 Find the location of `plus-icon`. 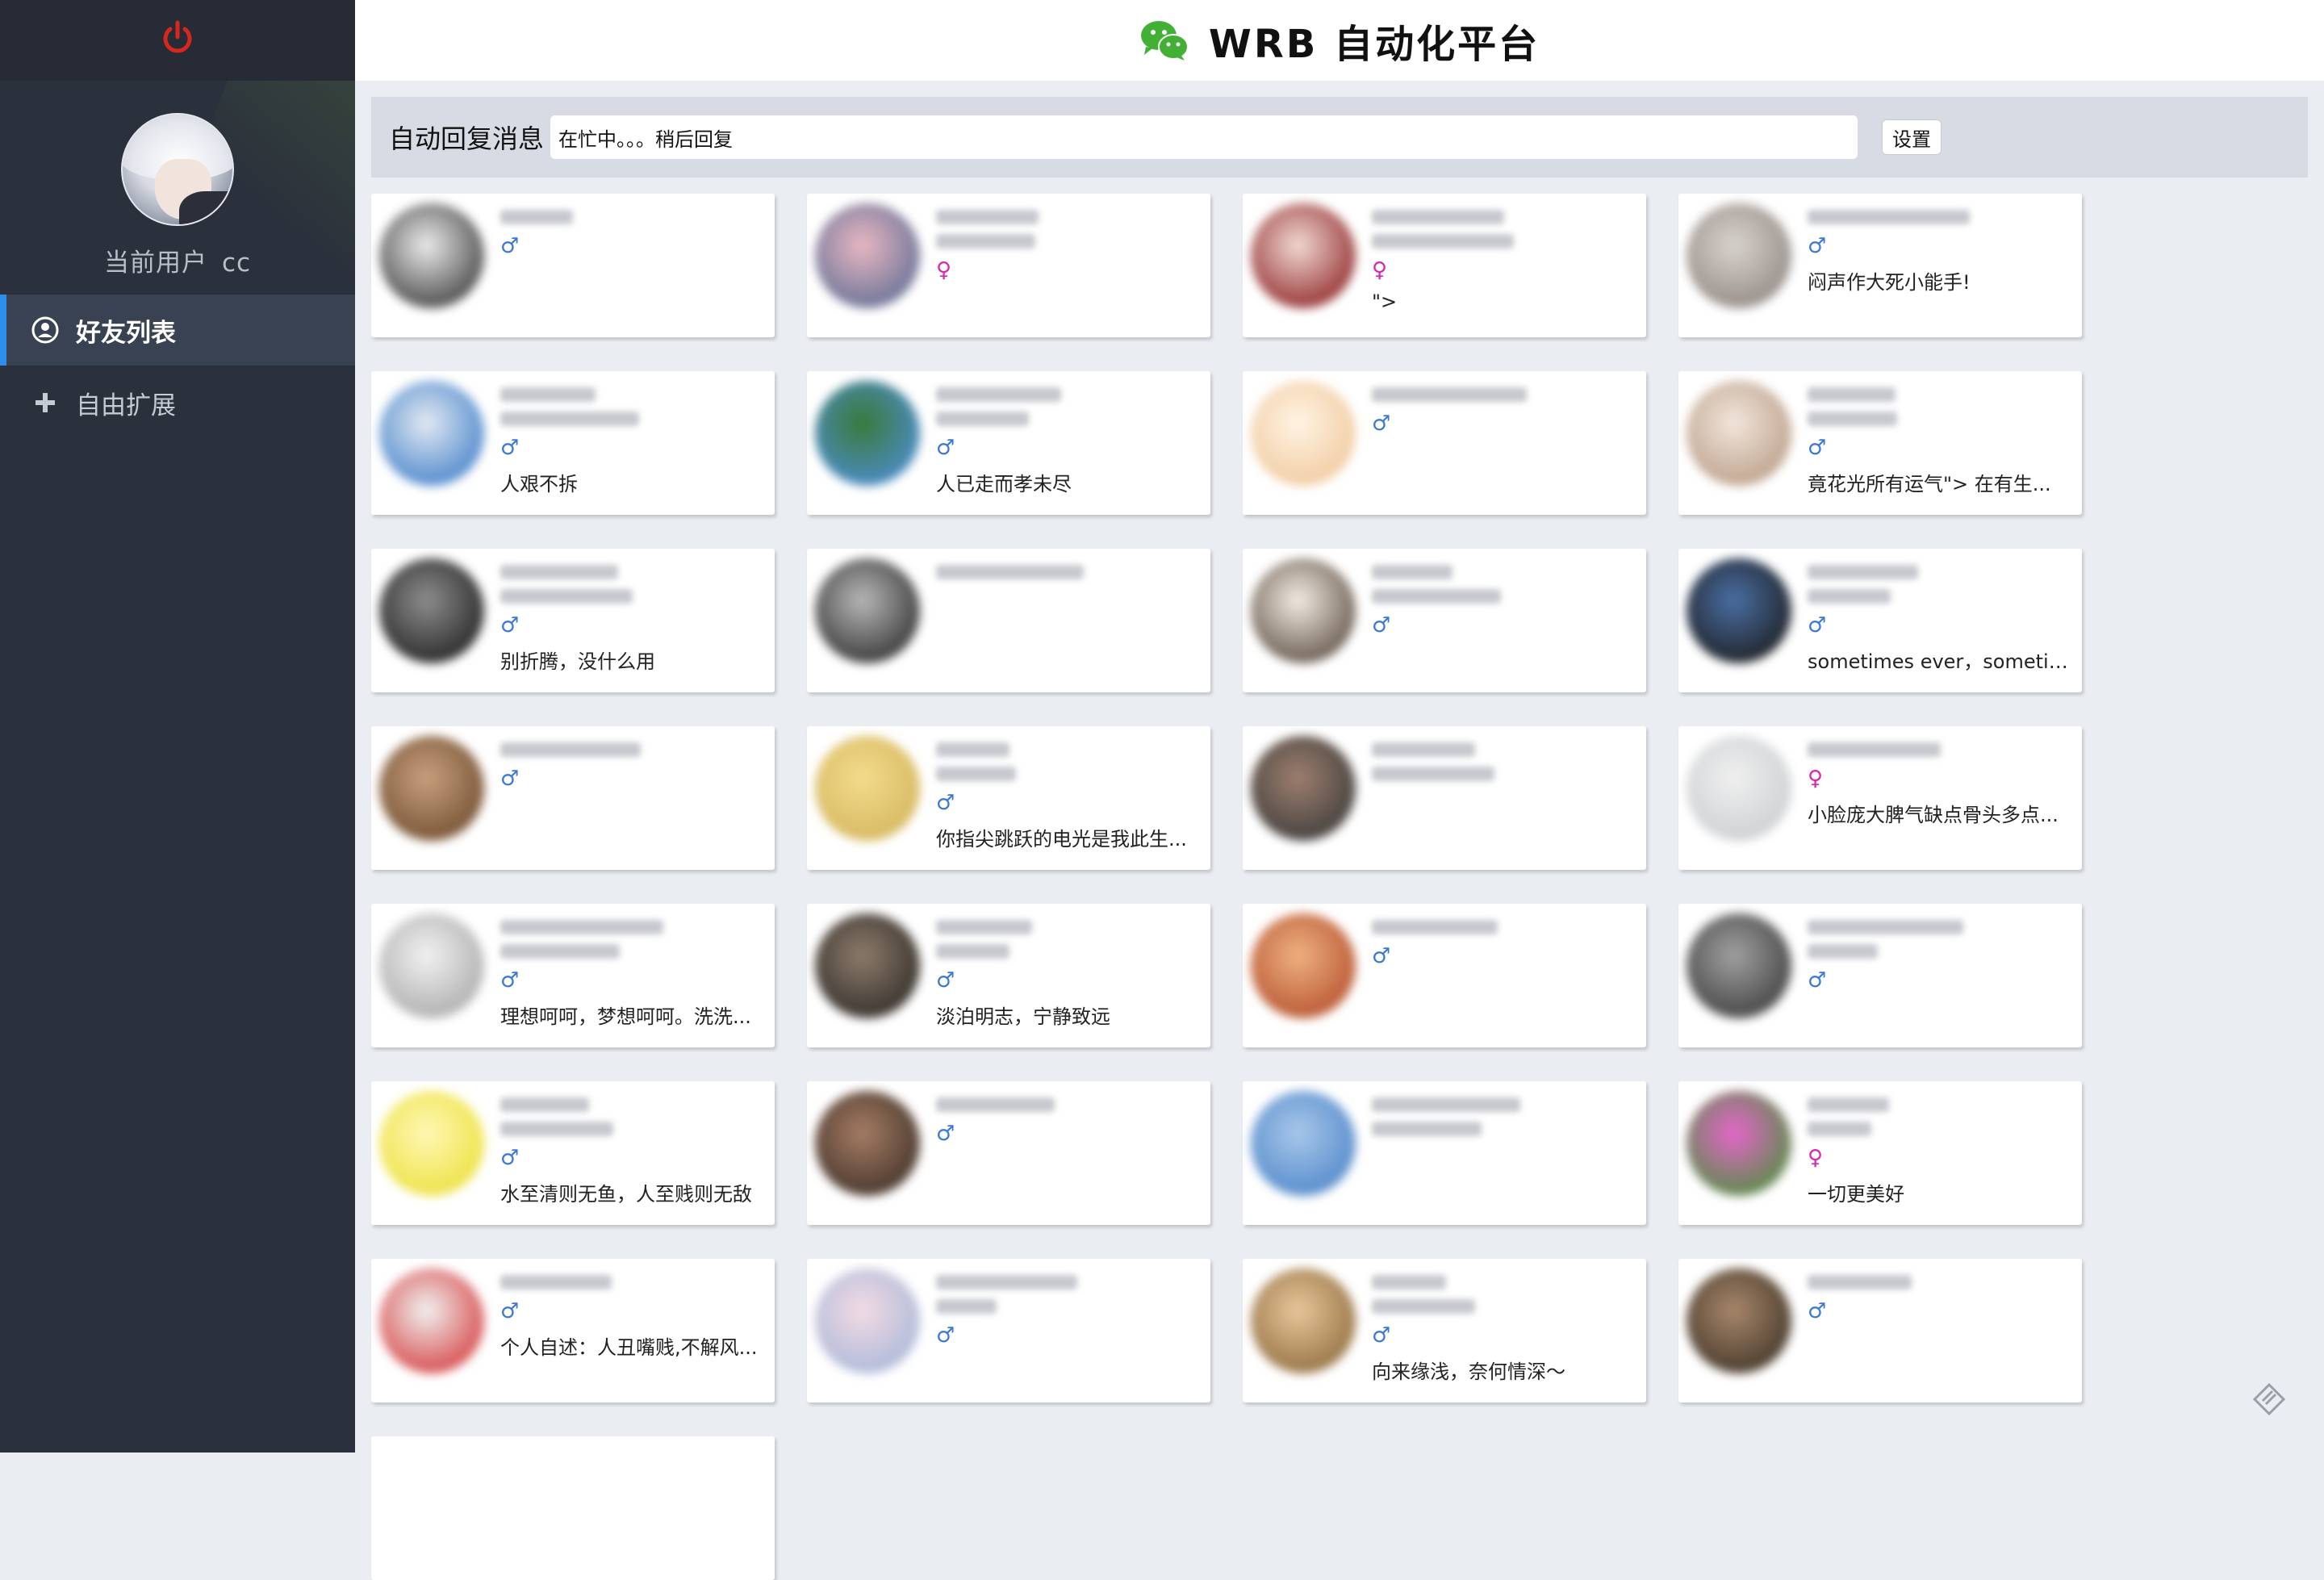

plus-icon is located at coordinates (45, 402).